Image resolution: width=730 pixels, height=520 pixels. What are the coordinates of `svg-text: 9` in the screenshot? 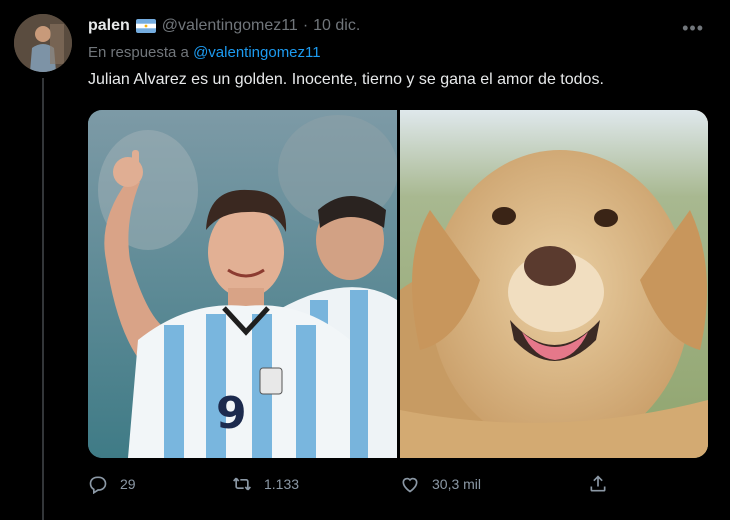 It's located at (231, 413).